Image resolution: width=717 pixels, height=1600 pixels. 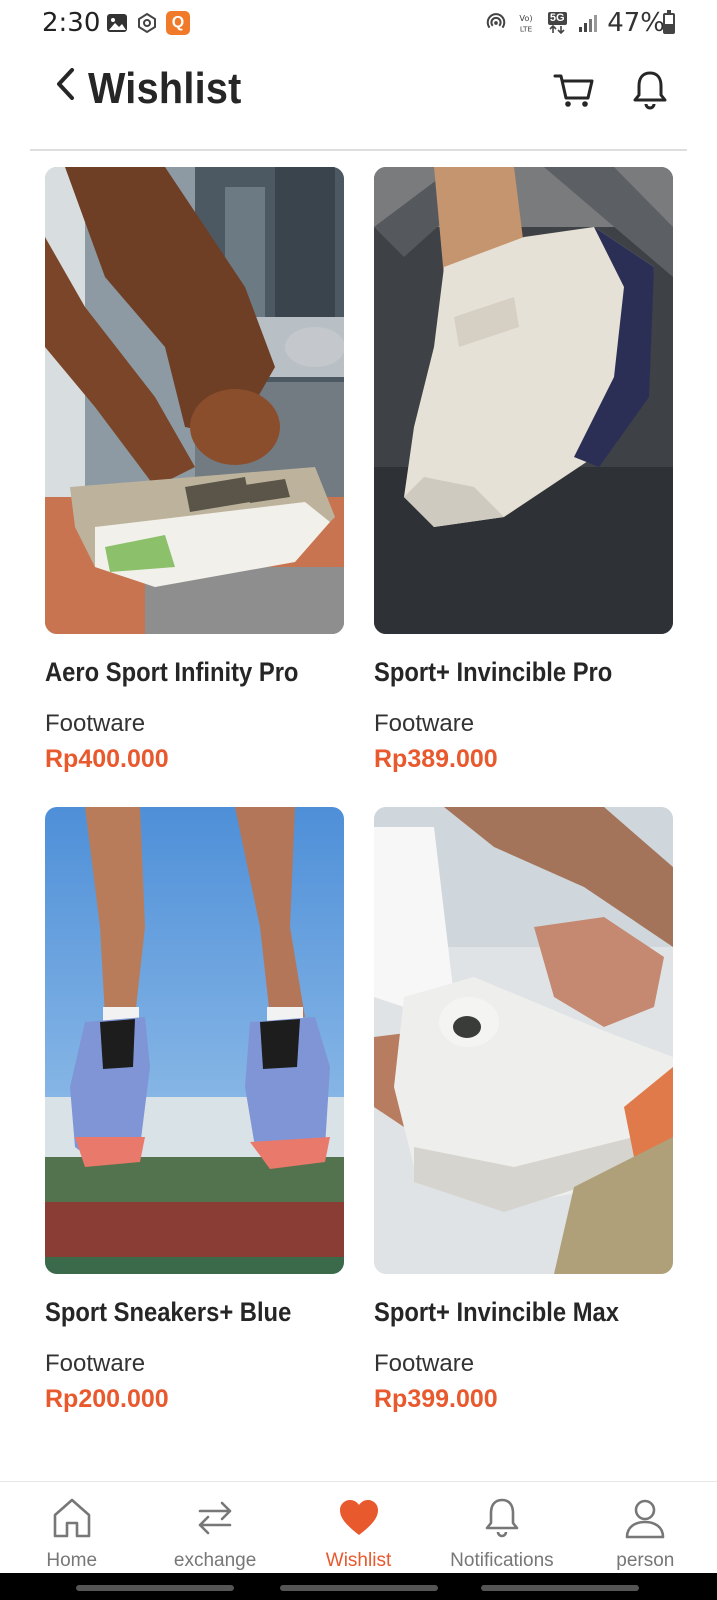 I want to click on gallery-icon, so click(x=117, y=23).